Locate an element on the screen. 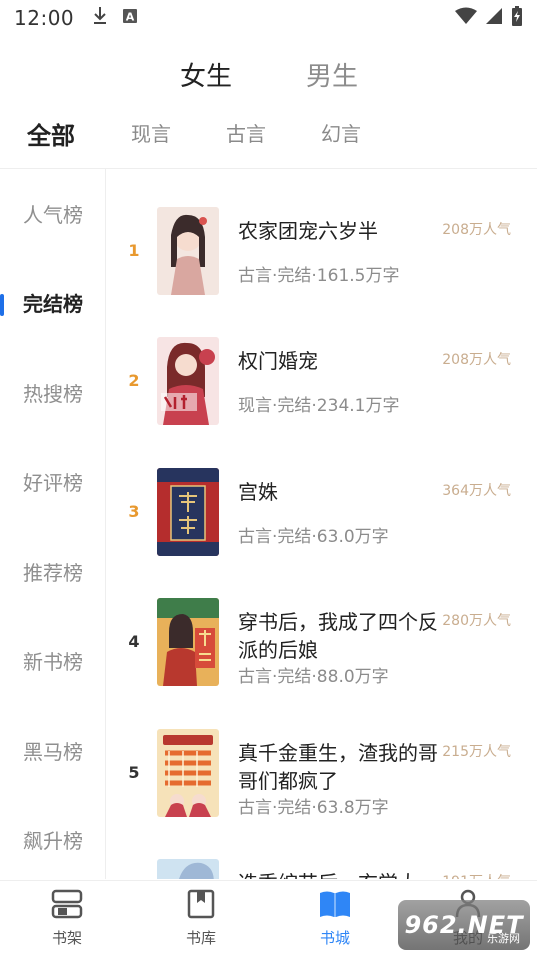 The height and width of the screenshot is (956, 537). sidebar-item-rising: 飙升榜 is located at coordinates (53, 841).